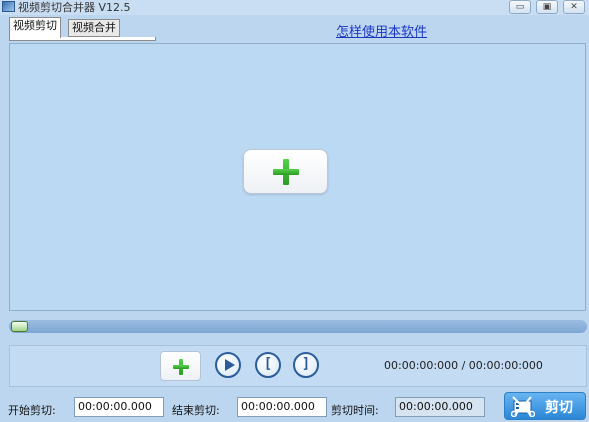  What do you see at coordinates (523, 406) in the screenshot?
I see `scissors-icon` at bounding box center [523, 406].